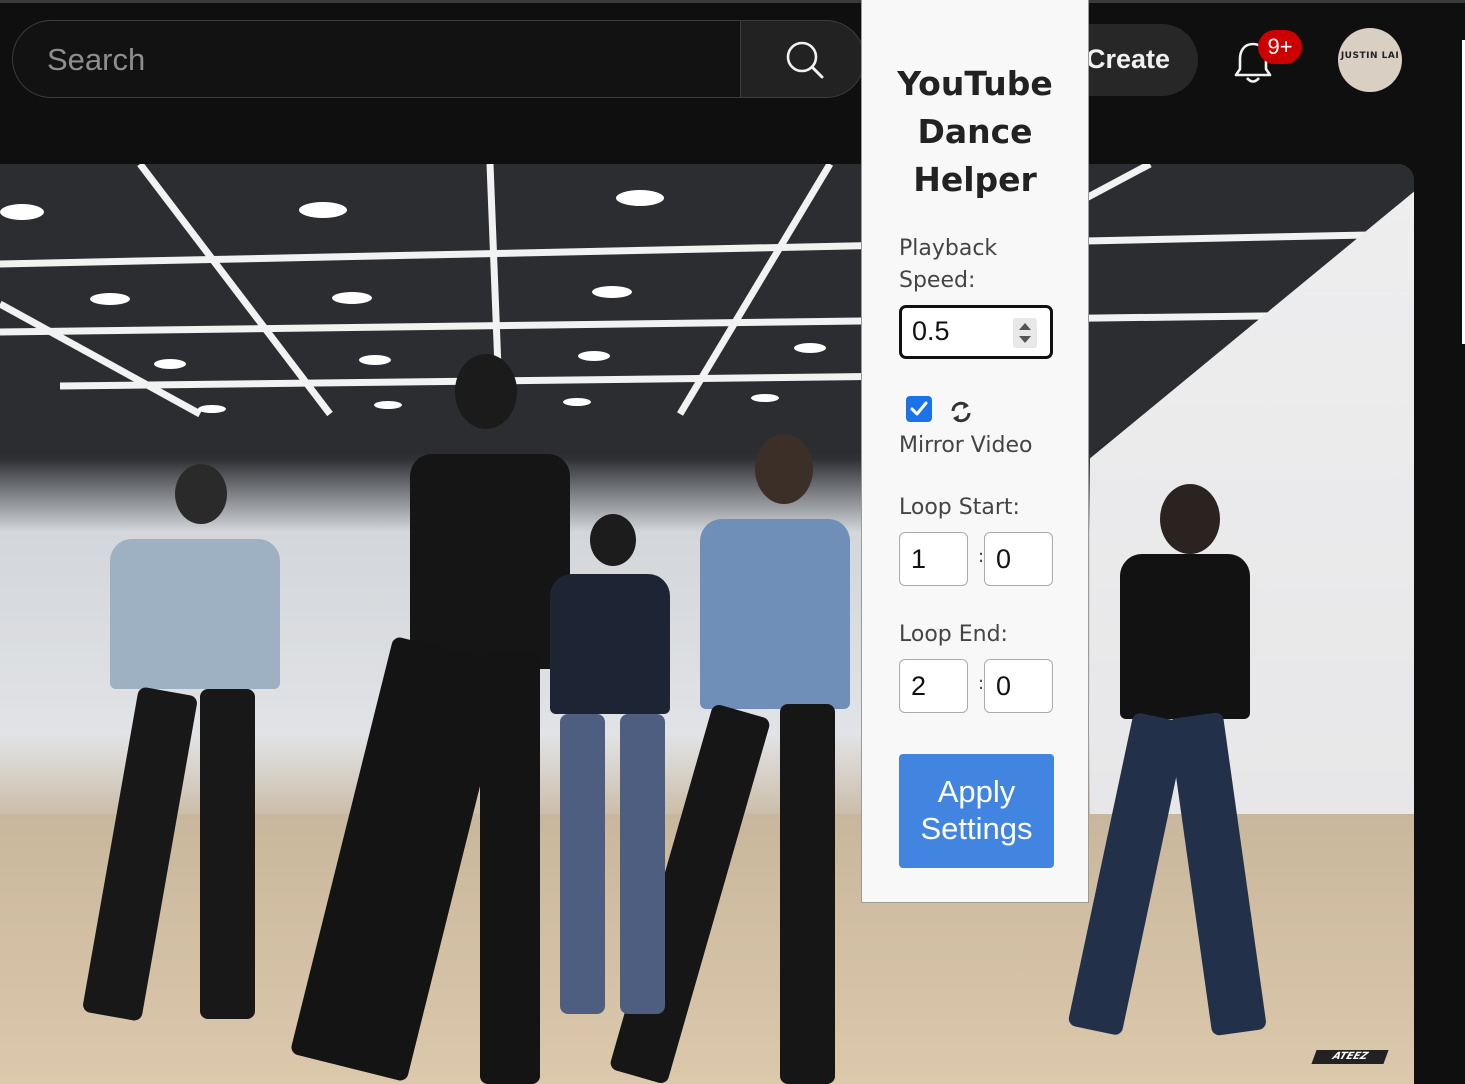 Image resolution: width=1465 pixels, height=1084 pixels. What do you see at coordinates (1018, 559) in the screenshot?
I see `loop-start-seconds-input: 0` at bounding box center [1018, 559].